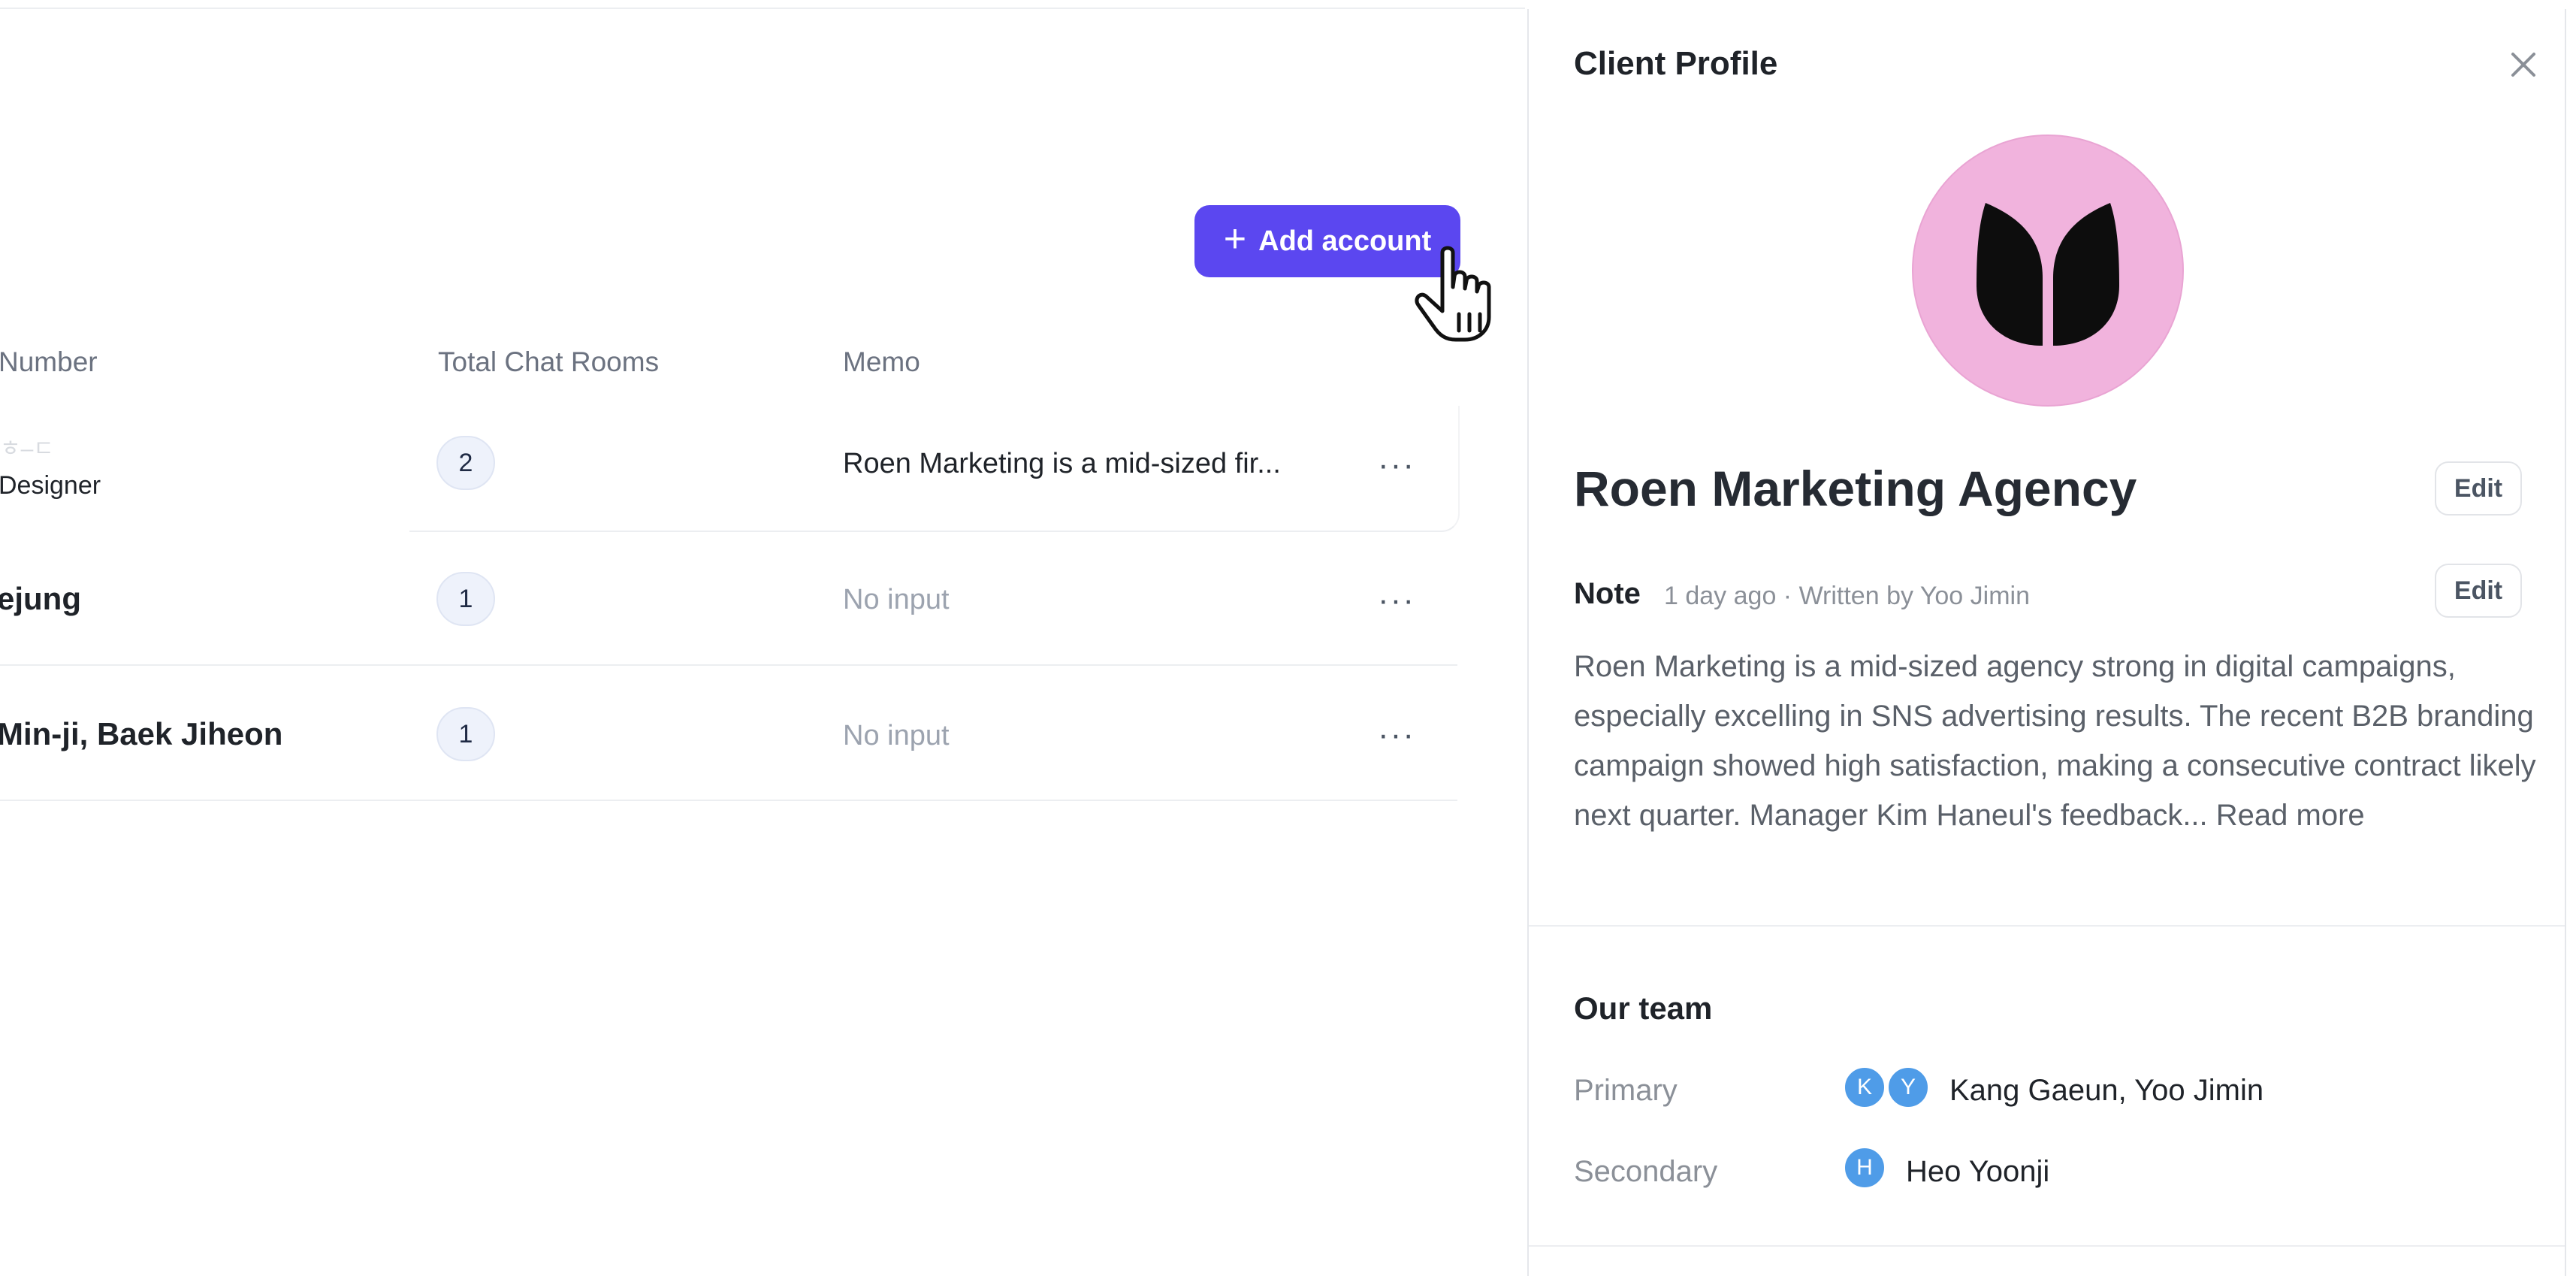  I want to click on edit-company-button: Edit, so click(2478, 488).